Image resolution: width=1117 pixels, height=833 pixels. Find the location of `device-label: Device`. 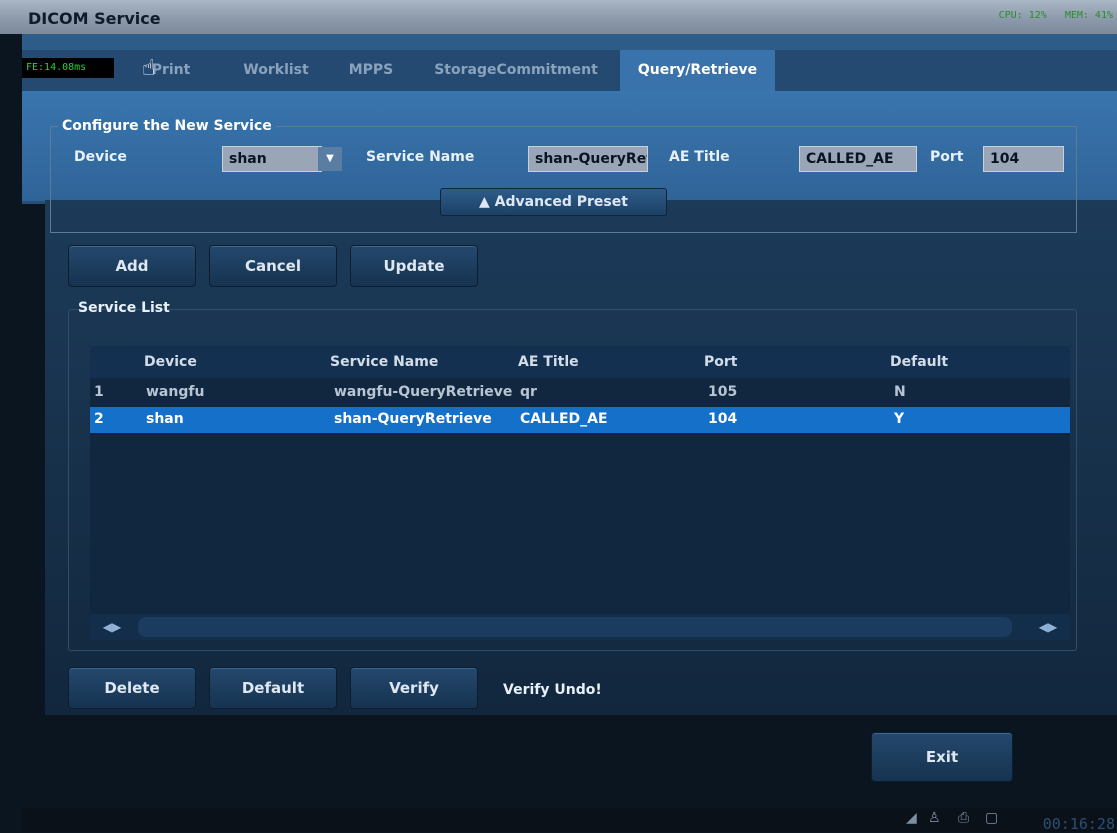

device-label: Device is located at coordinates (100, 157).